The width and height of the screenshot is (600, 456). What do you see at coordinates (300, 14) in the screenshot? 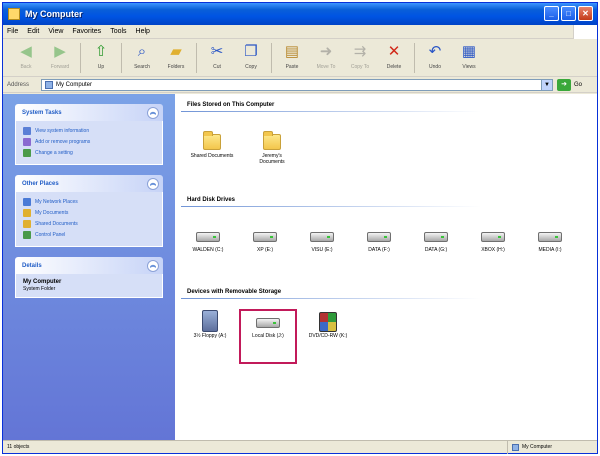
I see `title-bar: My Computer _ □ ✕` at bounding box center [300, 14].